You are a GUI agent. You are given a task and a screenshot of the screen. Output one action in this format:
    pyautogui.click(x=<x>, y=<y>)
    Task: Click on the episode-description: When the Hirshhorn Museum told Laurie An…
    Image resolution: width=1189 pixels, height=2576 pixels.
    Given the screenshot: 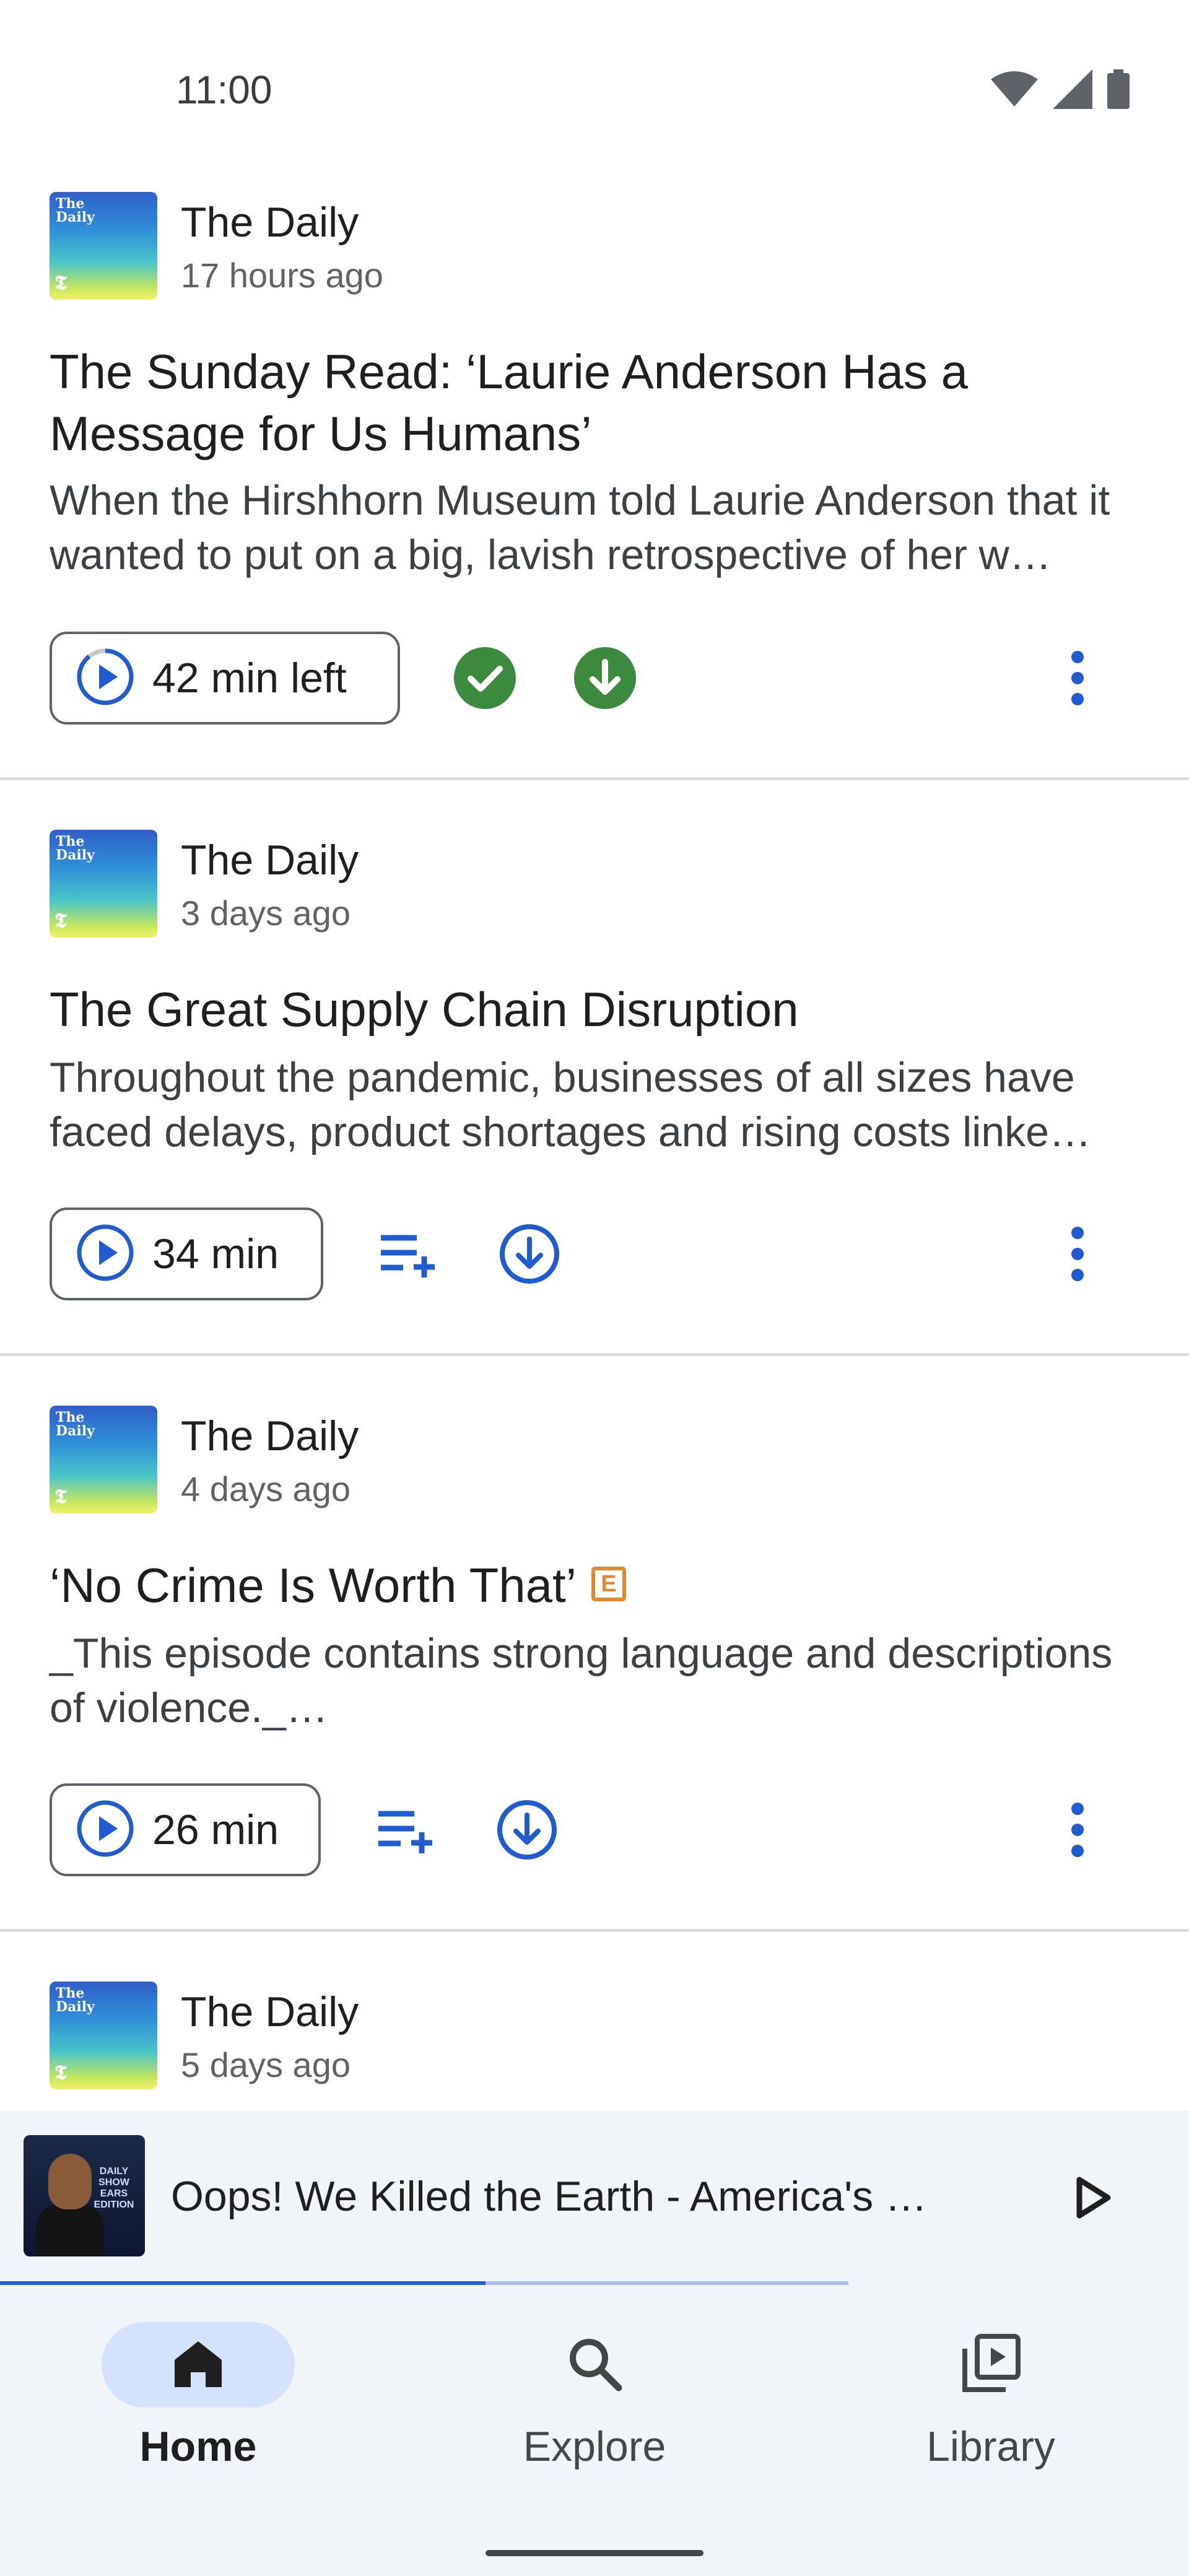 What is the action you would take?
    pyautogui.click(x=594, y=527)
    